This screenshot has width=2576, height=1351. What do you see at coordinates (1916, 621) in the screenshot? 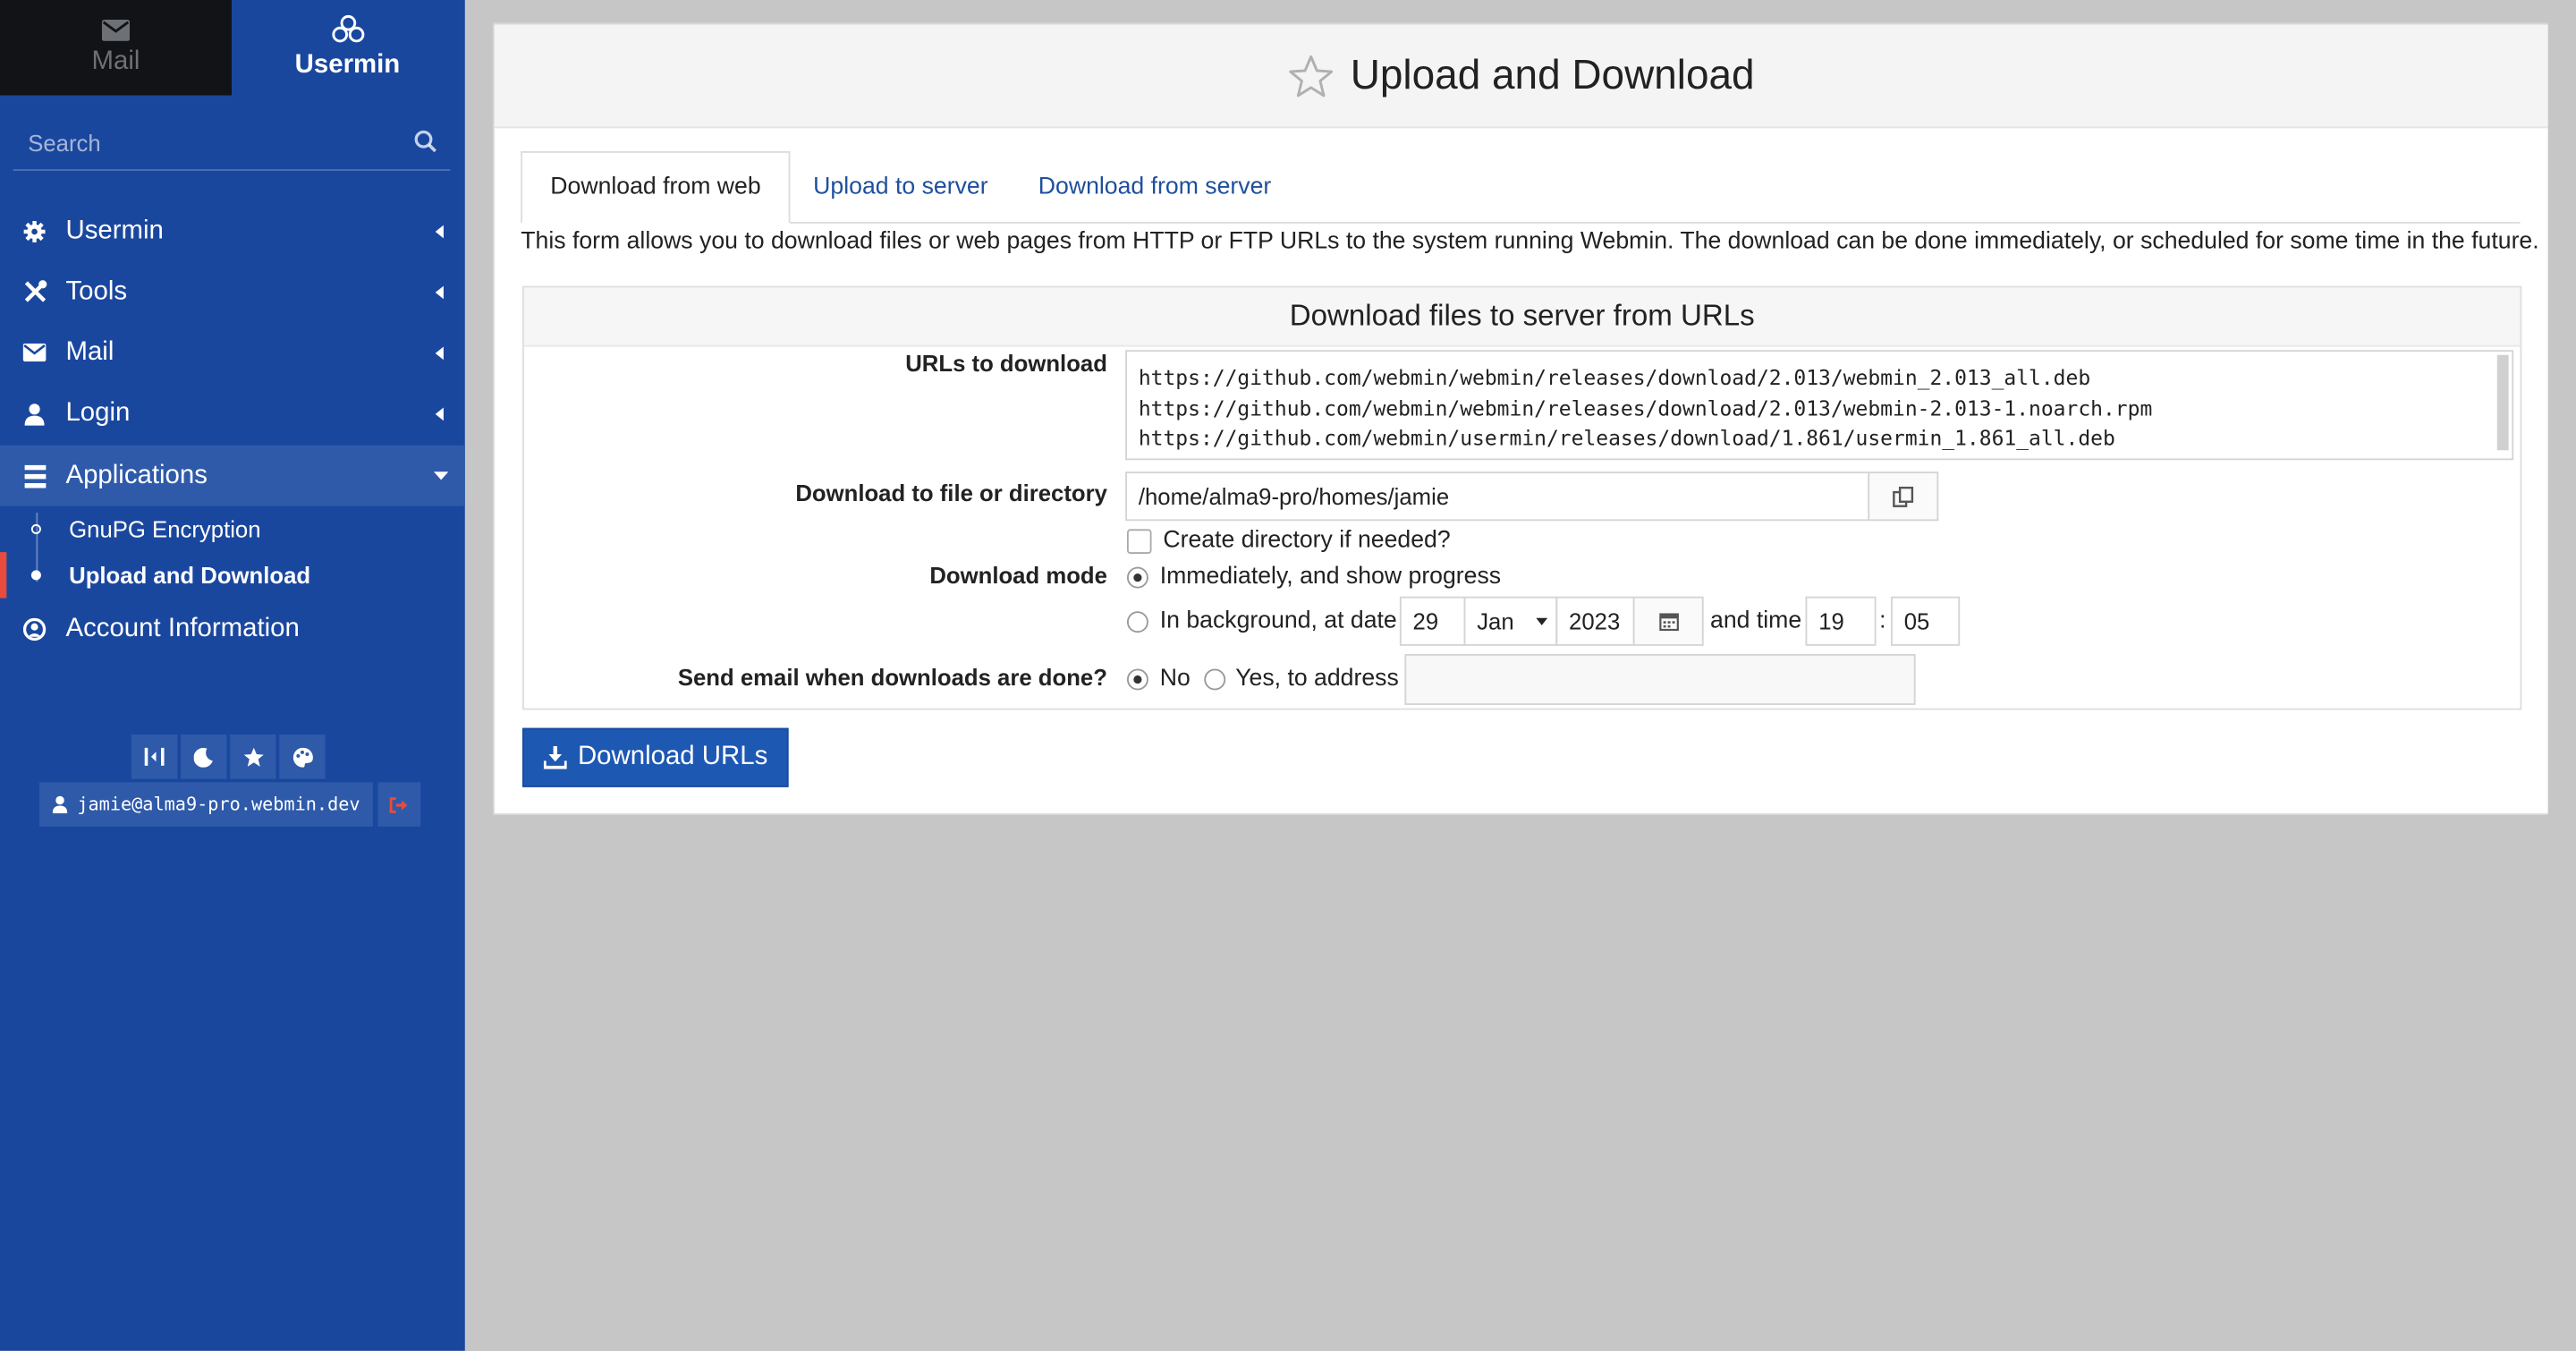
I see `time-minute-value: 05` at bounding box center [1916, 621].